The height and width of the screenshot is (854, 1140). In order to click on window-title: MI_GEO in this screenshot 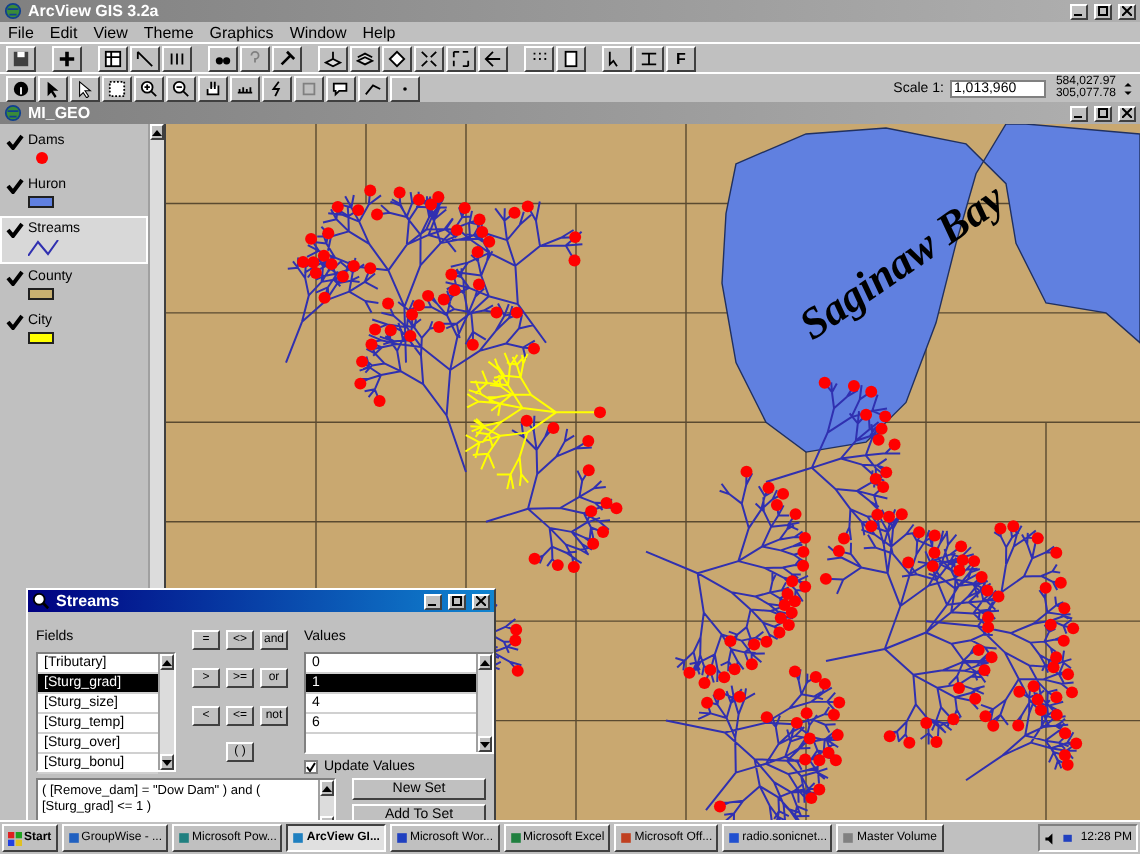, I will do `click(60, 113)`.